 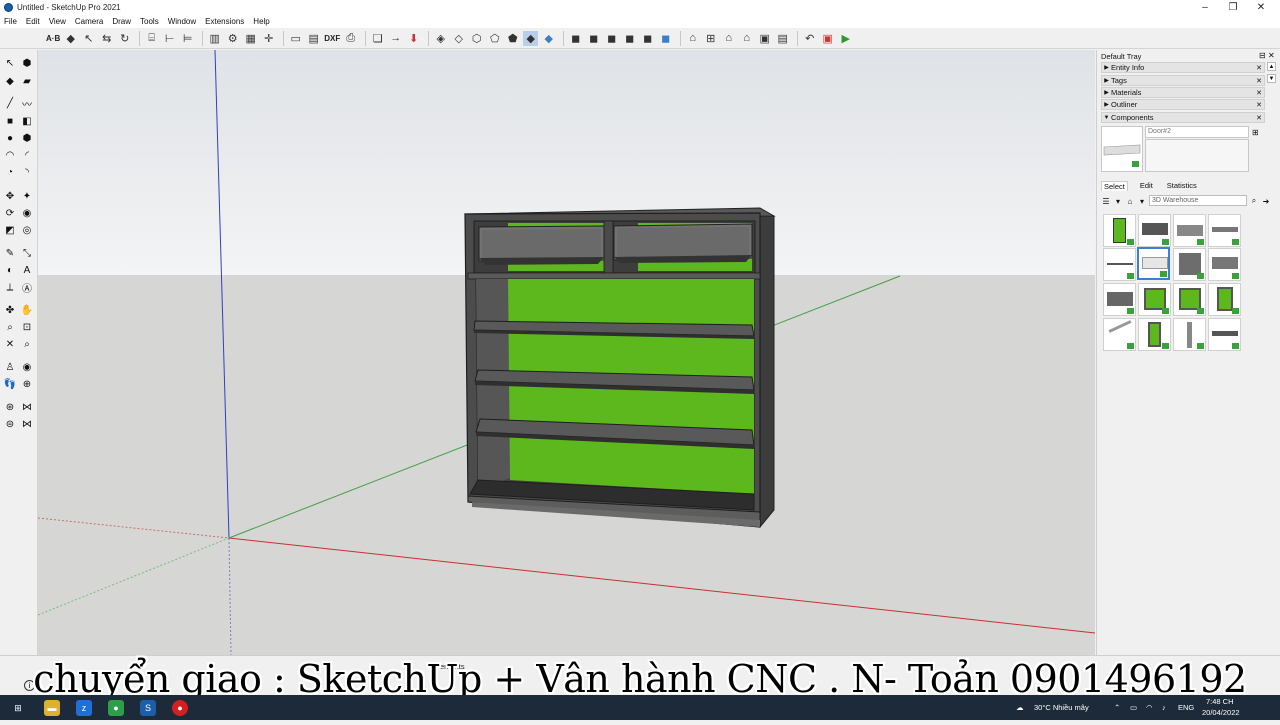 What do you see at coordinates (1266, 201) in the screenshot?
I see `navigate-icon: ➜` at bounding box center [1266, 201].